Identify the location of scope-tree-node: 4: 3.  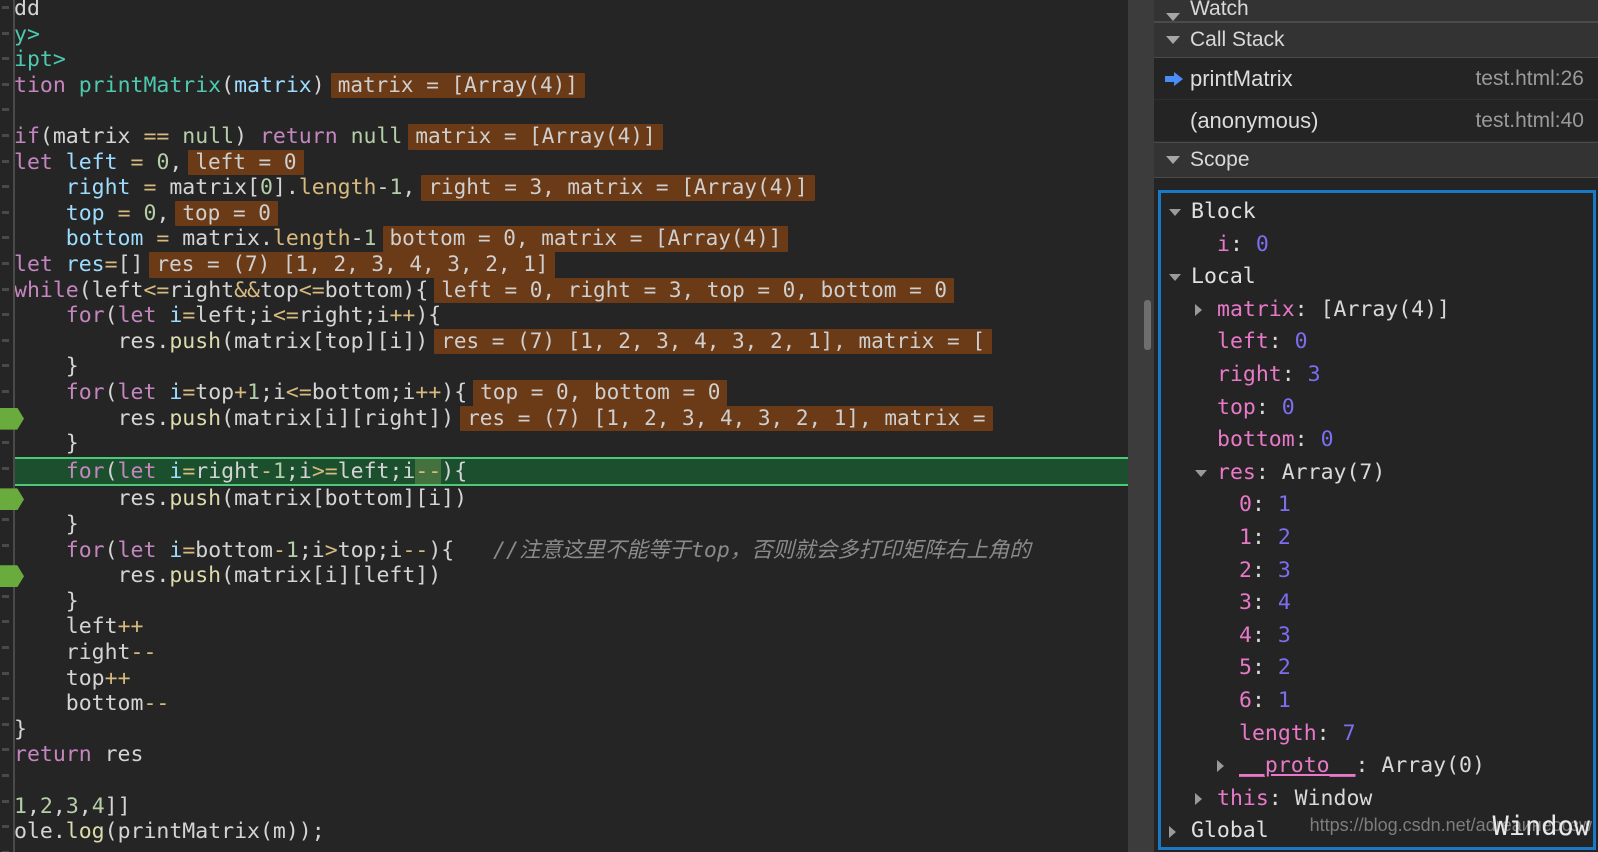
(1377, 636).